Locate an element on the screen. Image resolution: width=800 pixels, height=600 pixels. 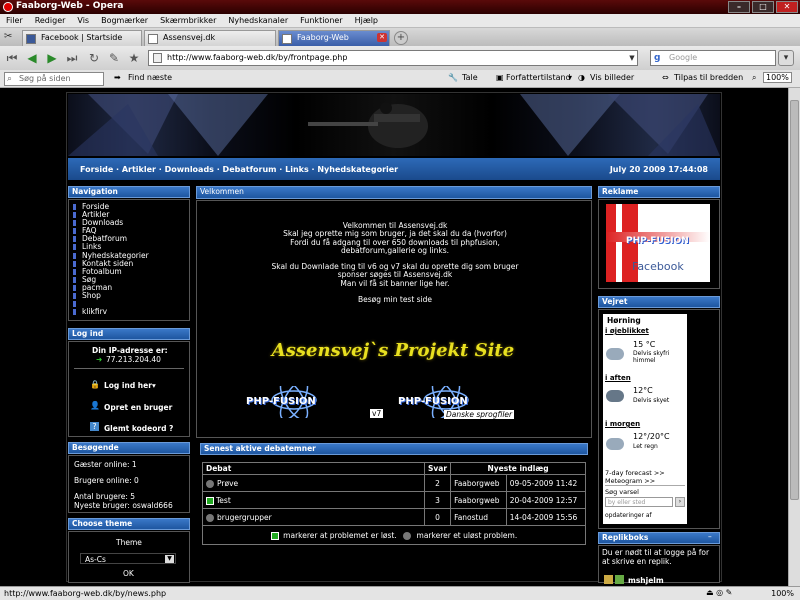
weather-search-button: › is located at coordinates (680, 502).